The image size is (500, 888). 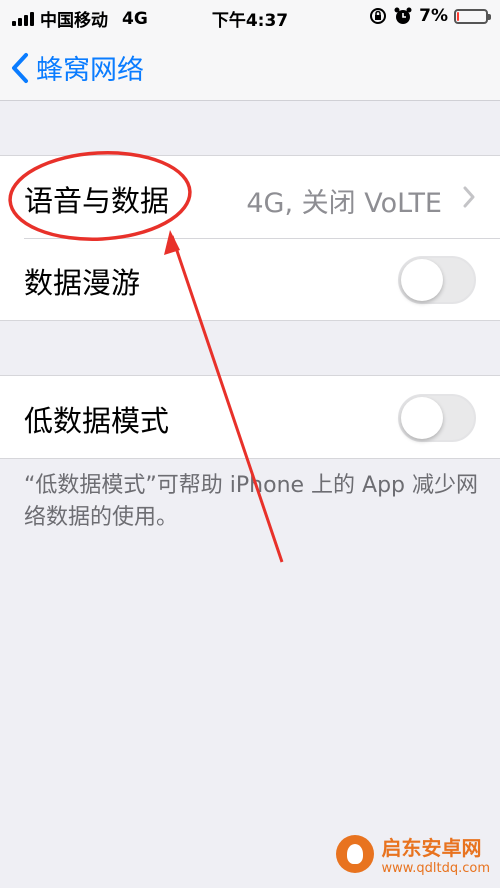 What do you see at coordinates (251, 501) in the screenshot?
I see `low-data-mode-footnote: “低数据模式”可帮助 iPhone 上的 App 减少网络数据的使用。` at bounding box center [251, 501].